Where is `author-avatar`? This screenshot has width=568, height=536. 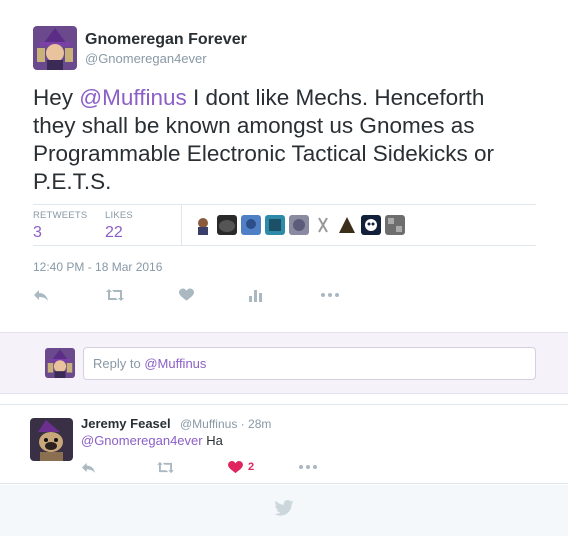 author-avatar is located at coordinates (55, 48).